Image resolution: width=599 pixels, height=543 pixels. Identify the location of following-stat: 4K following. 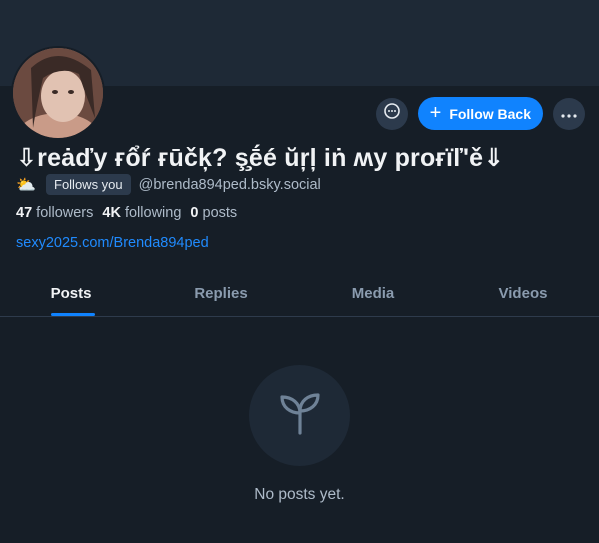
(141, 213).